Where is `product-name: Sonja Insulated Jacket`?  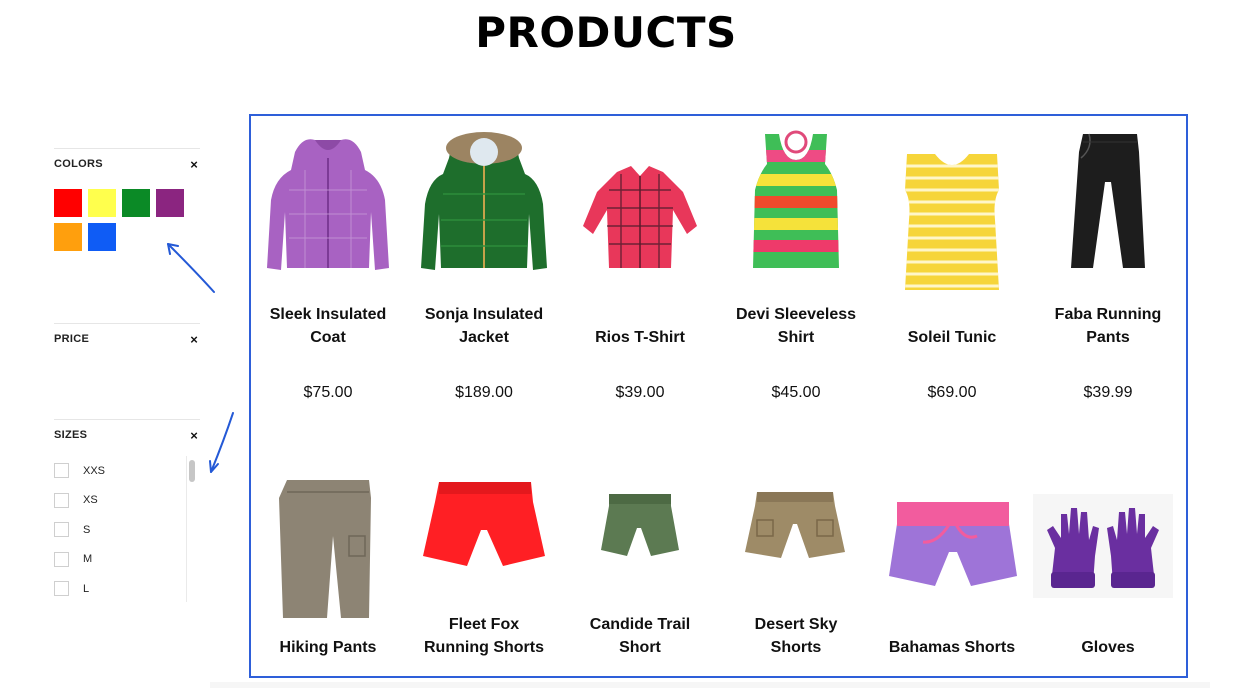 product-name: Sonja Insulated Jacket is located at coordinates (484, 326).